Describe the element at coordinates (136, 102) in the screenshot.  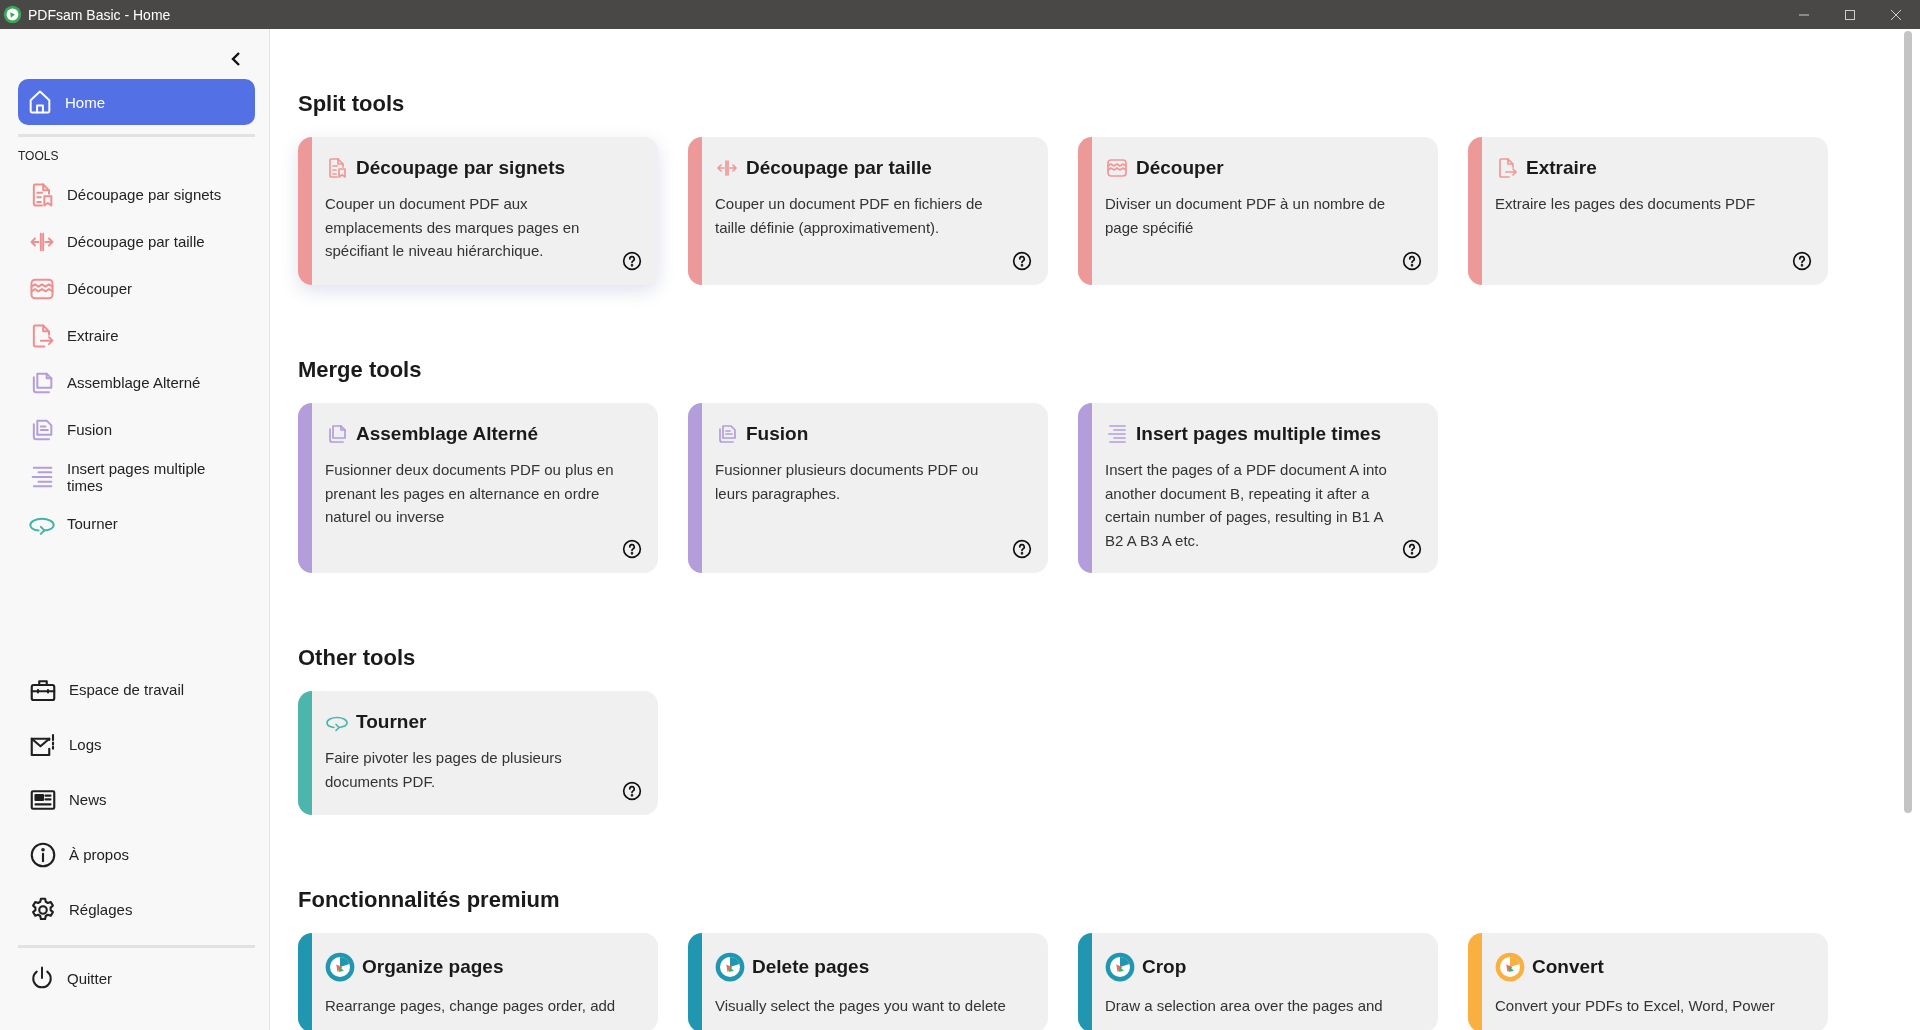
I see `sidebar-item: Home` at that location.